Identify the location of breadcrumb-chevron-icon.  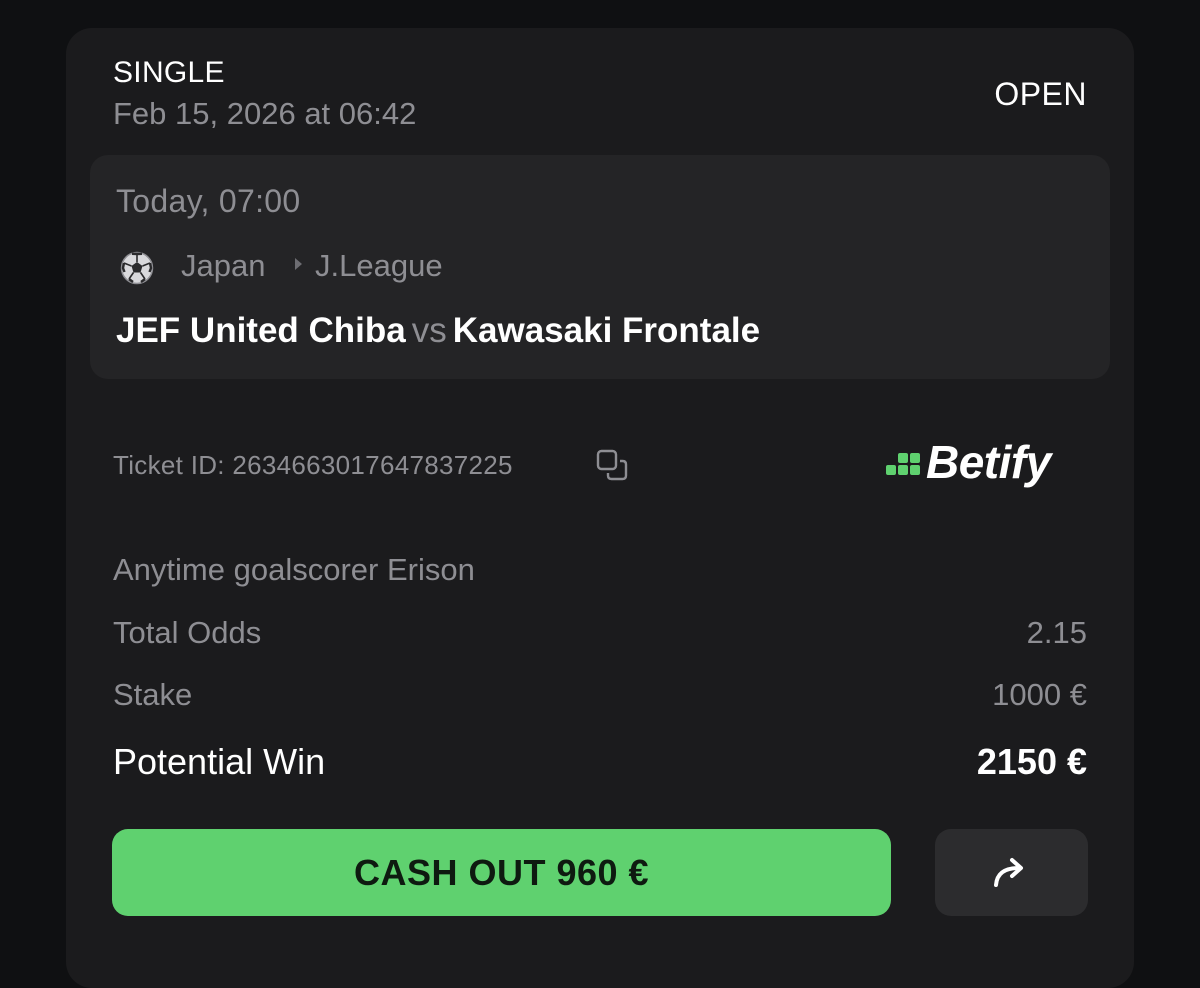
(298, 264).